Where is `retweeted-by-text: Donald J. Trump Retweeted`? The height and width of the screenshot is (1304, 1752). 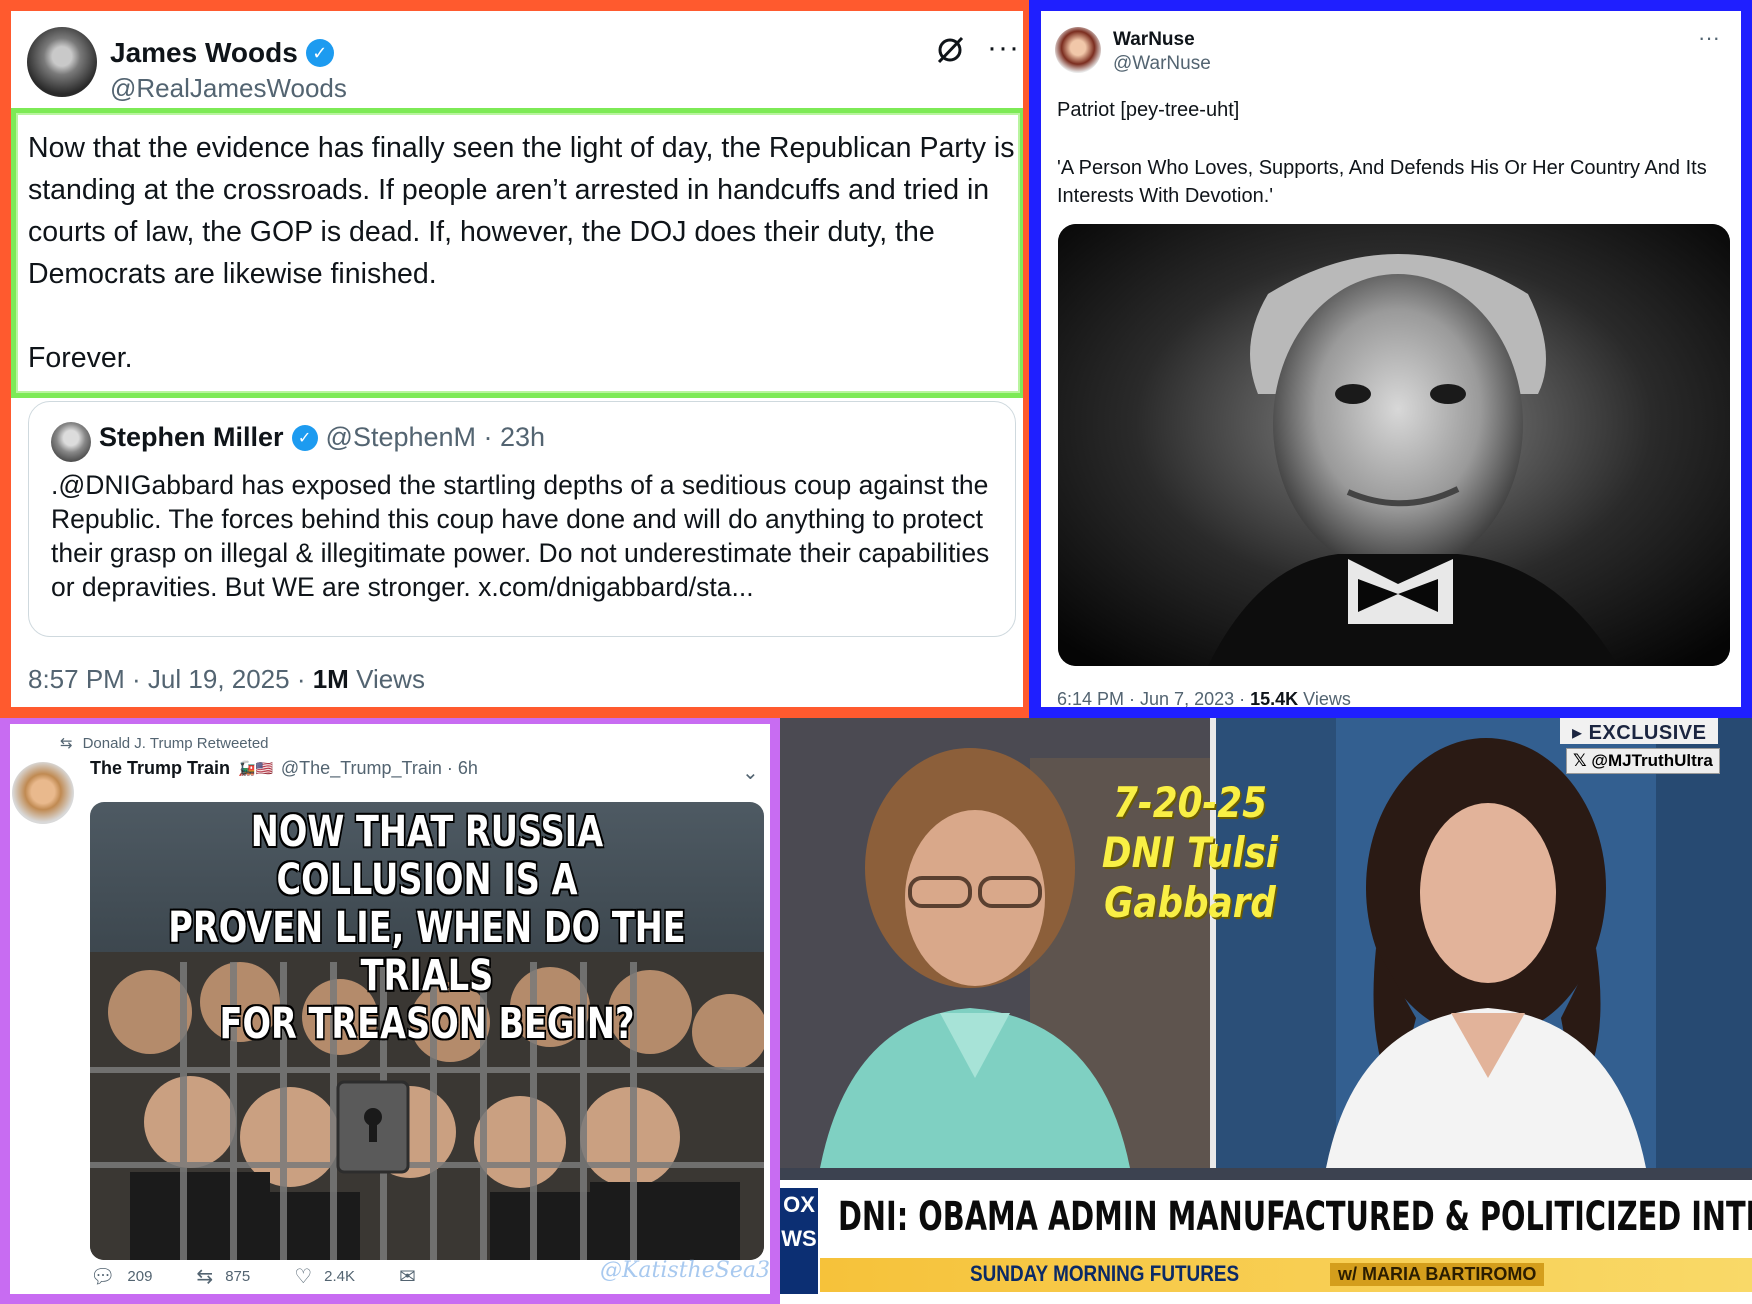
retweeted-by-text: Donald J. Trump Retweeted is located at coordinates (176, 743).